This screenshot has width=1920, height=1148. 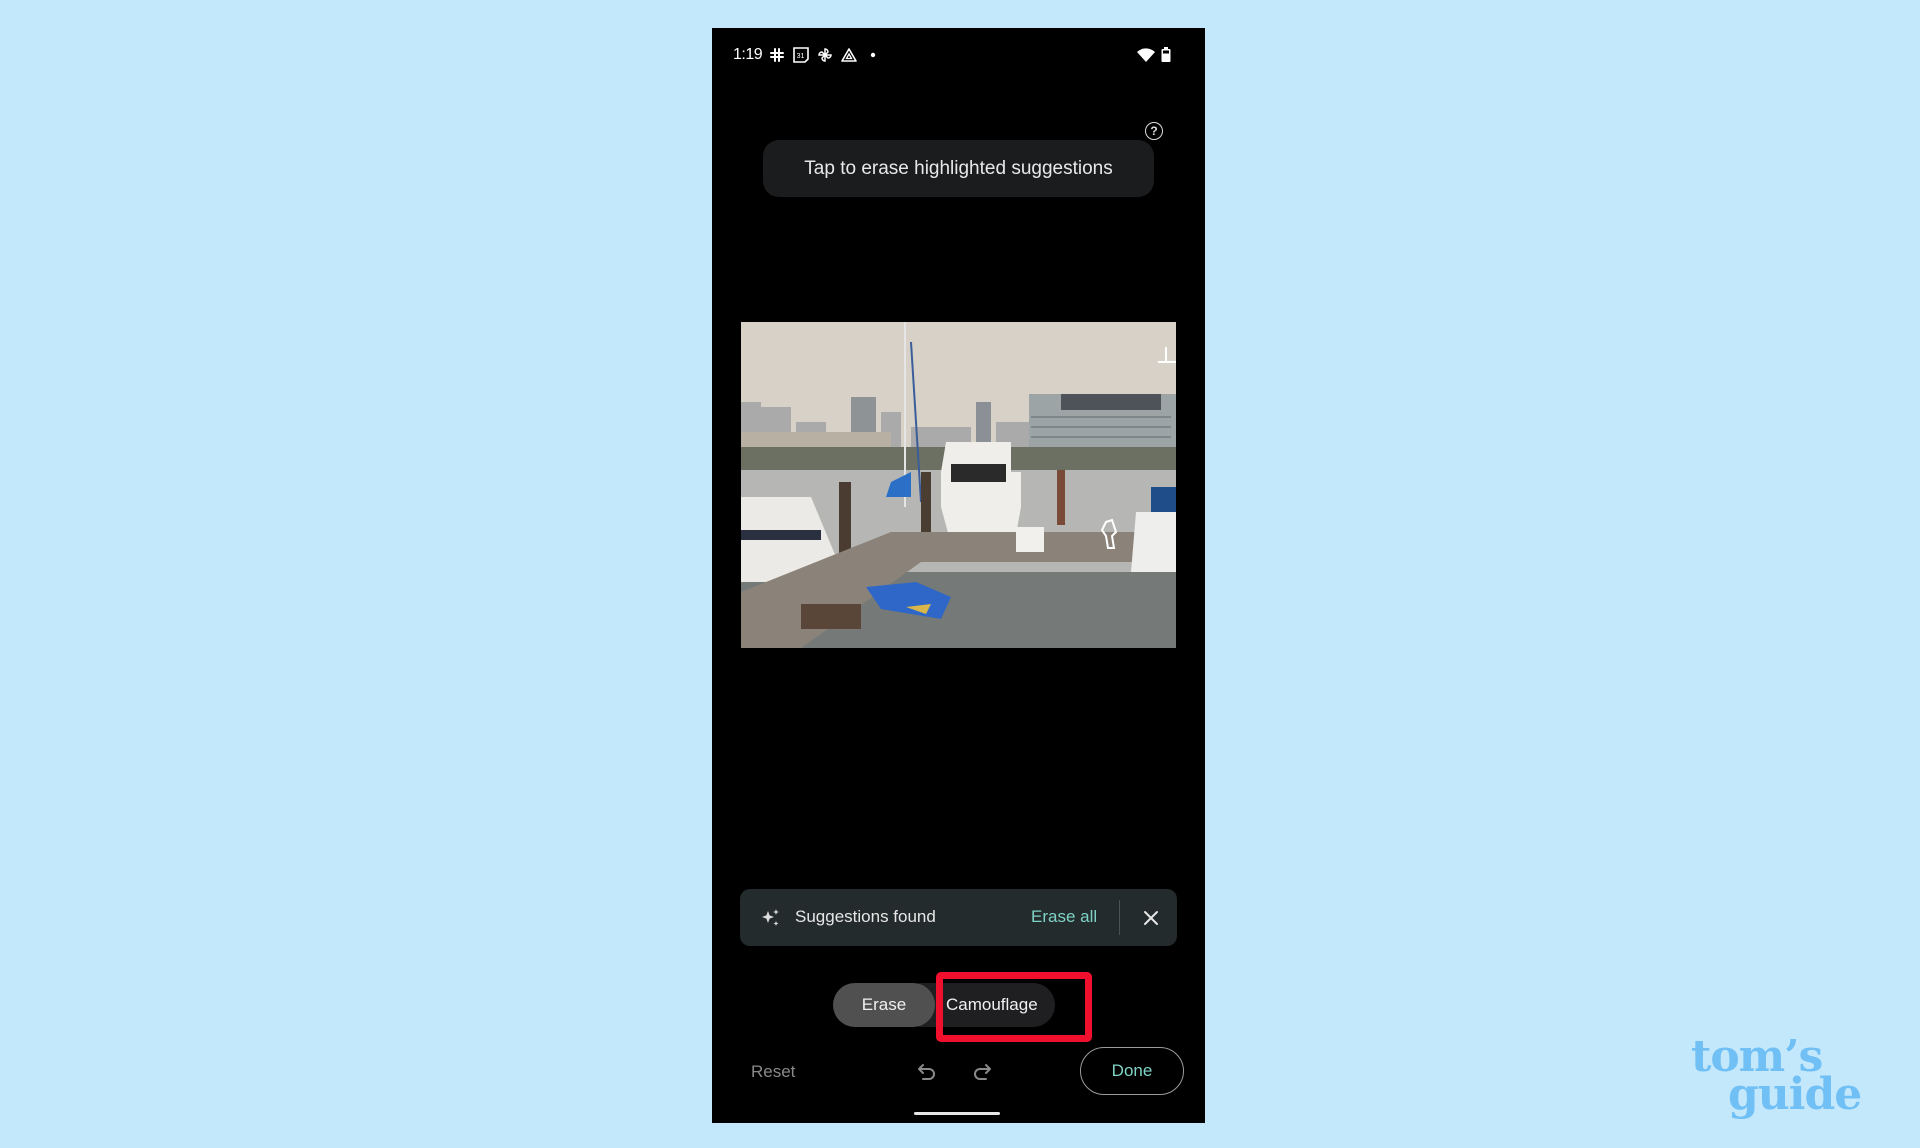 I want to click on logo-line-2: guide, so click(x=1795, y=1094).